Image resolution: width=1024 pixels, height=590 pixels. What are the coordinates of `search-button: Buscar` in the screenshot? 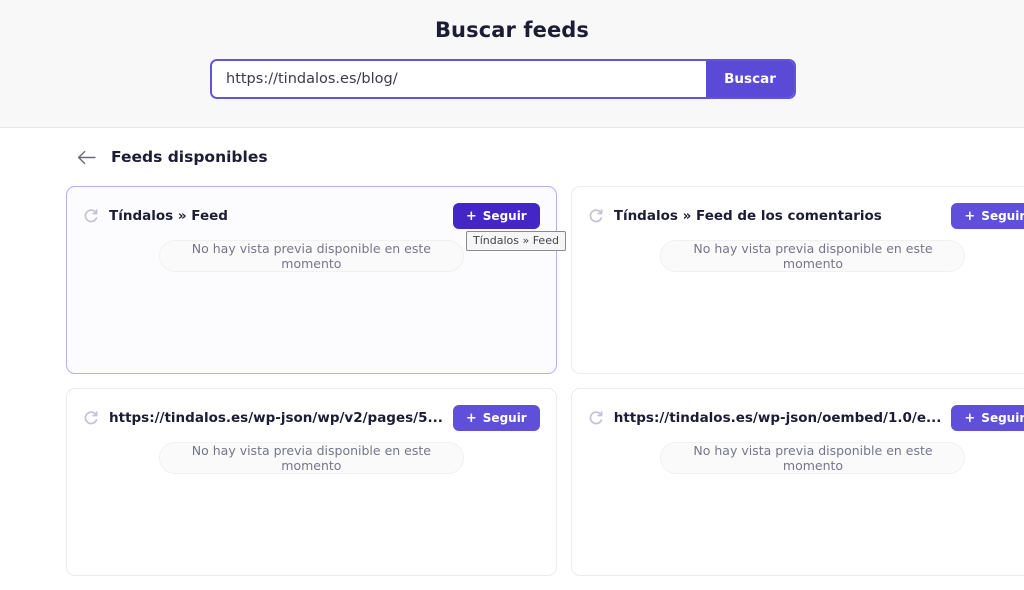 It's located at (750, 79).